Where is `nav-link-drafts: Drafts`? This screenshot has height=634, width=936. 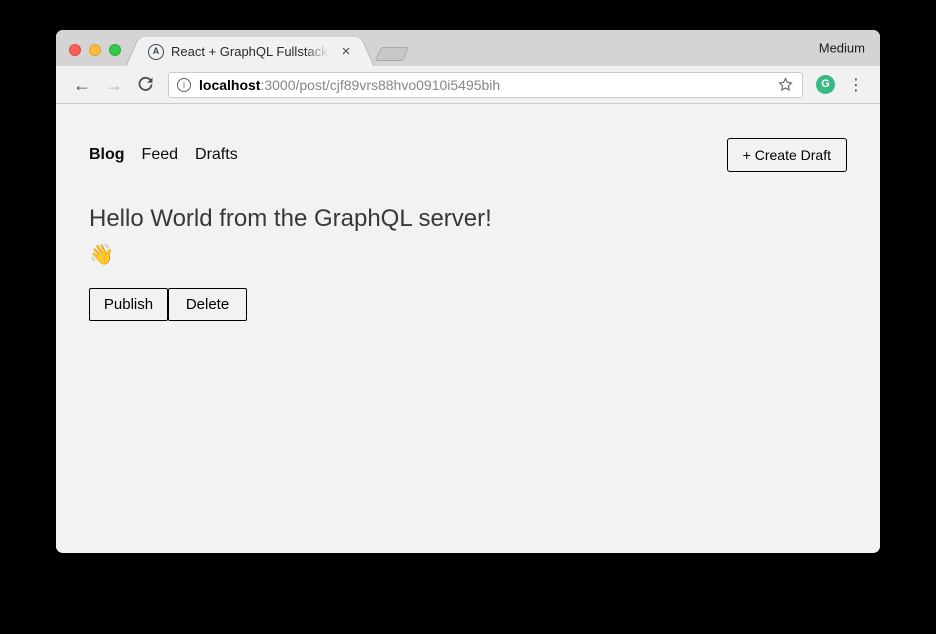
nav-link-drafts: Drafts is located at coordinates (216, 155).